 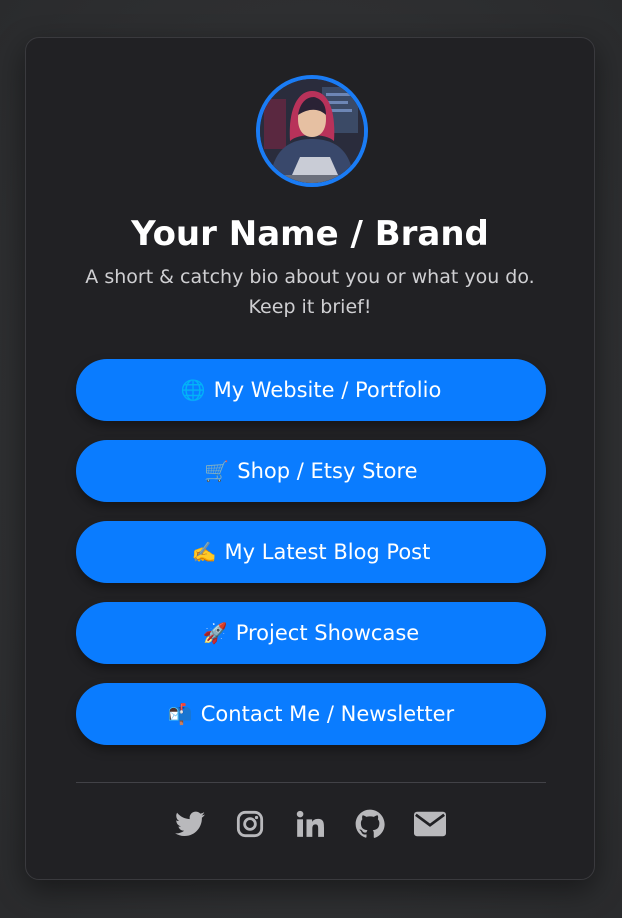 I want to click on link-label: My Website / Portfolio, so click(x=327, y=390).